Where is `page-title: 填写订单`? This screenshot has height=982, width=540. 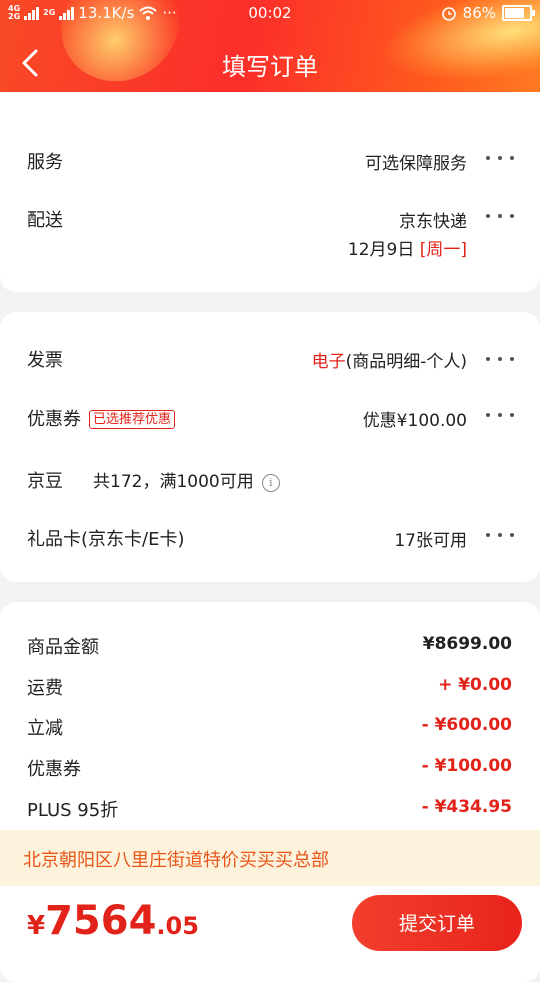
page-title: 填写订单 is located at coordinates (270, 67).